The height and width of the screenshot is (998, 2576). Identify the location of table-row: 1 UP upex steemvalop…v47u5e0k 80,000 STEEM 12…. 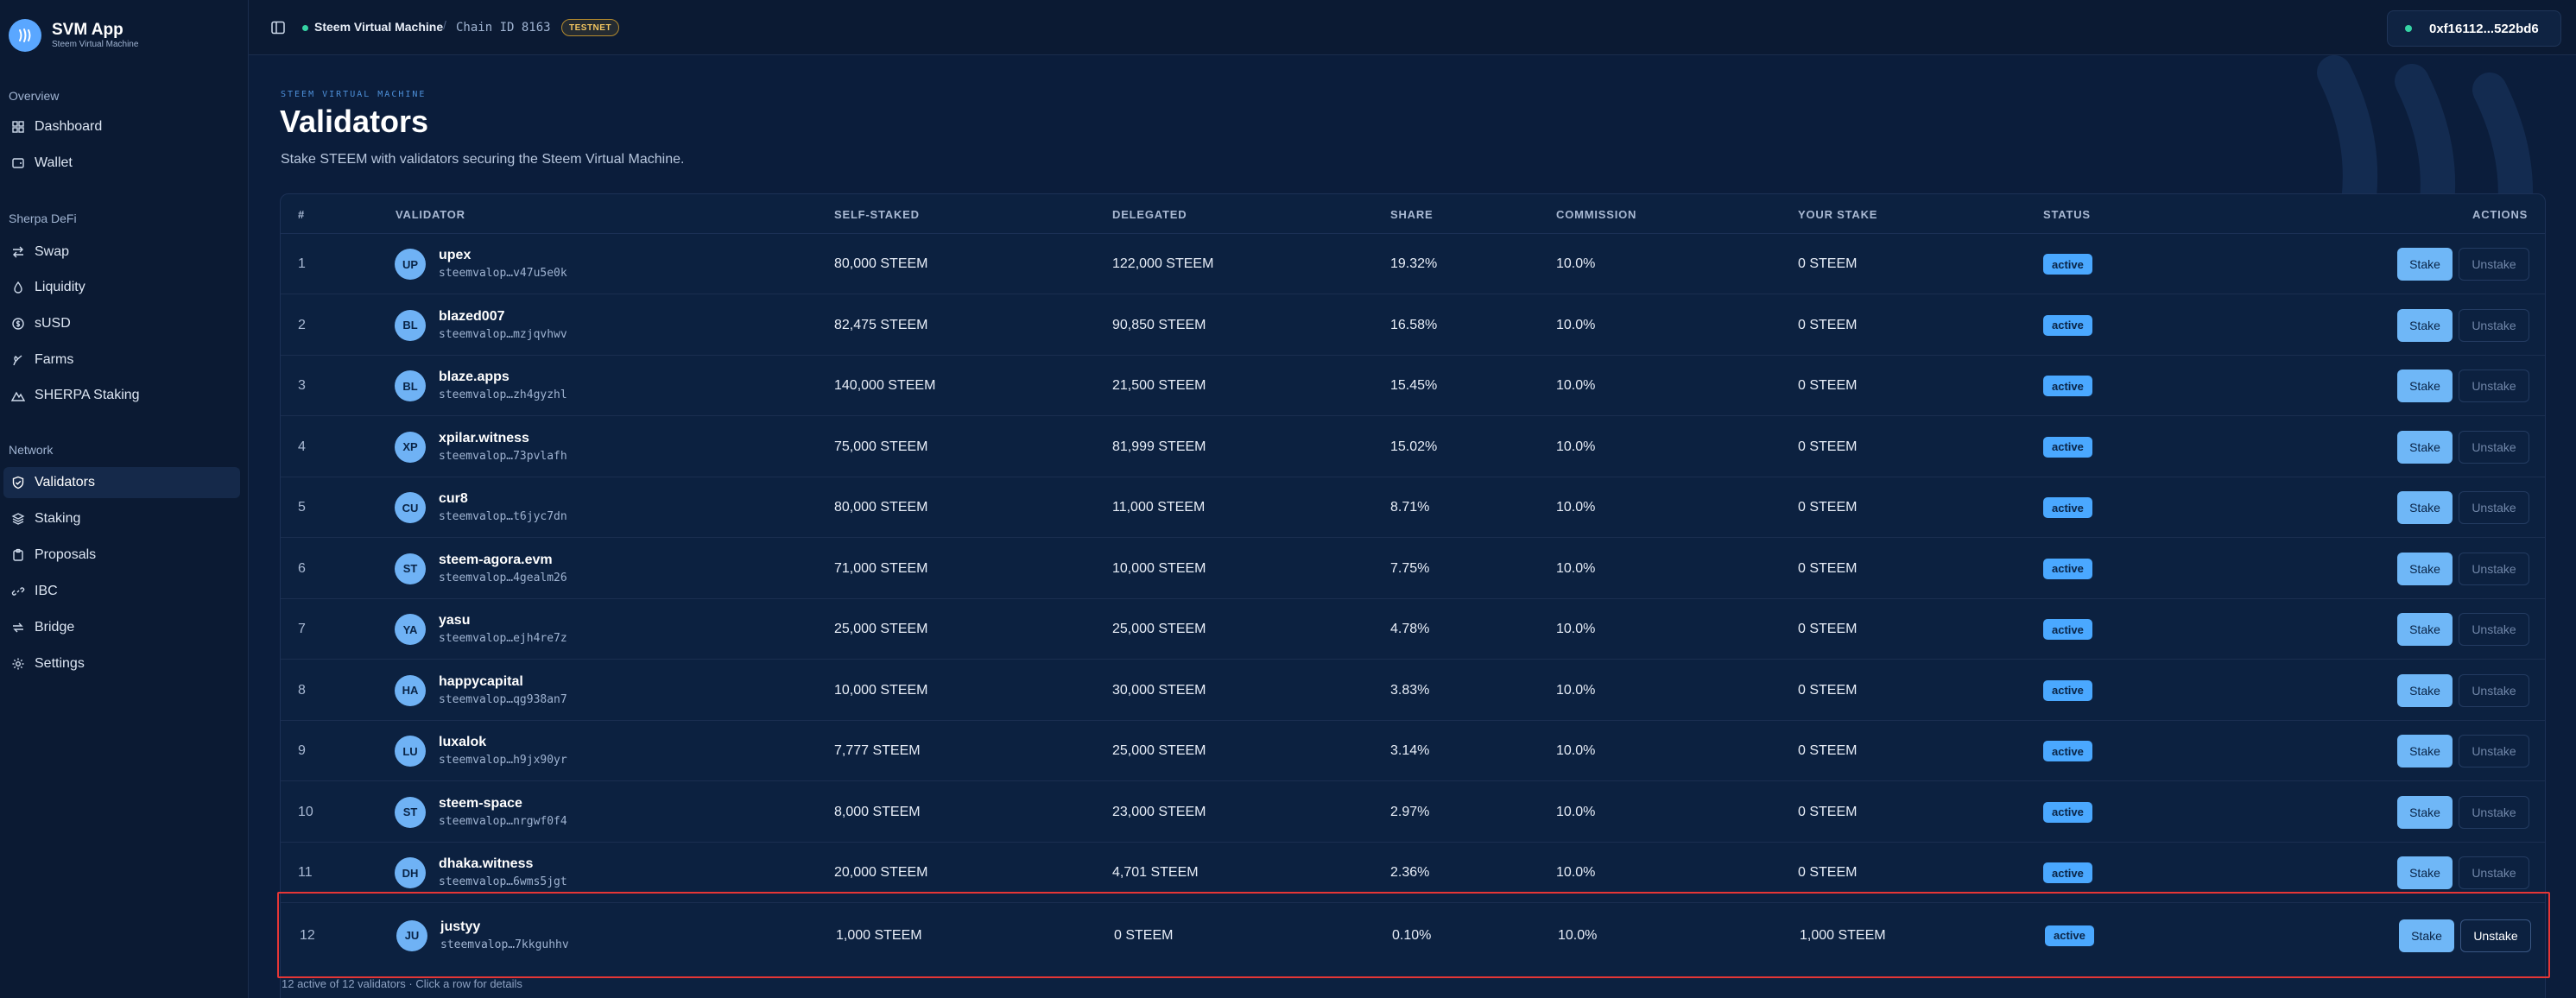
(1413, 264).